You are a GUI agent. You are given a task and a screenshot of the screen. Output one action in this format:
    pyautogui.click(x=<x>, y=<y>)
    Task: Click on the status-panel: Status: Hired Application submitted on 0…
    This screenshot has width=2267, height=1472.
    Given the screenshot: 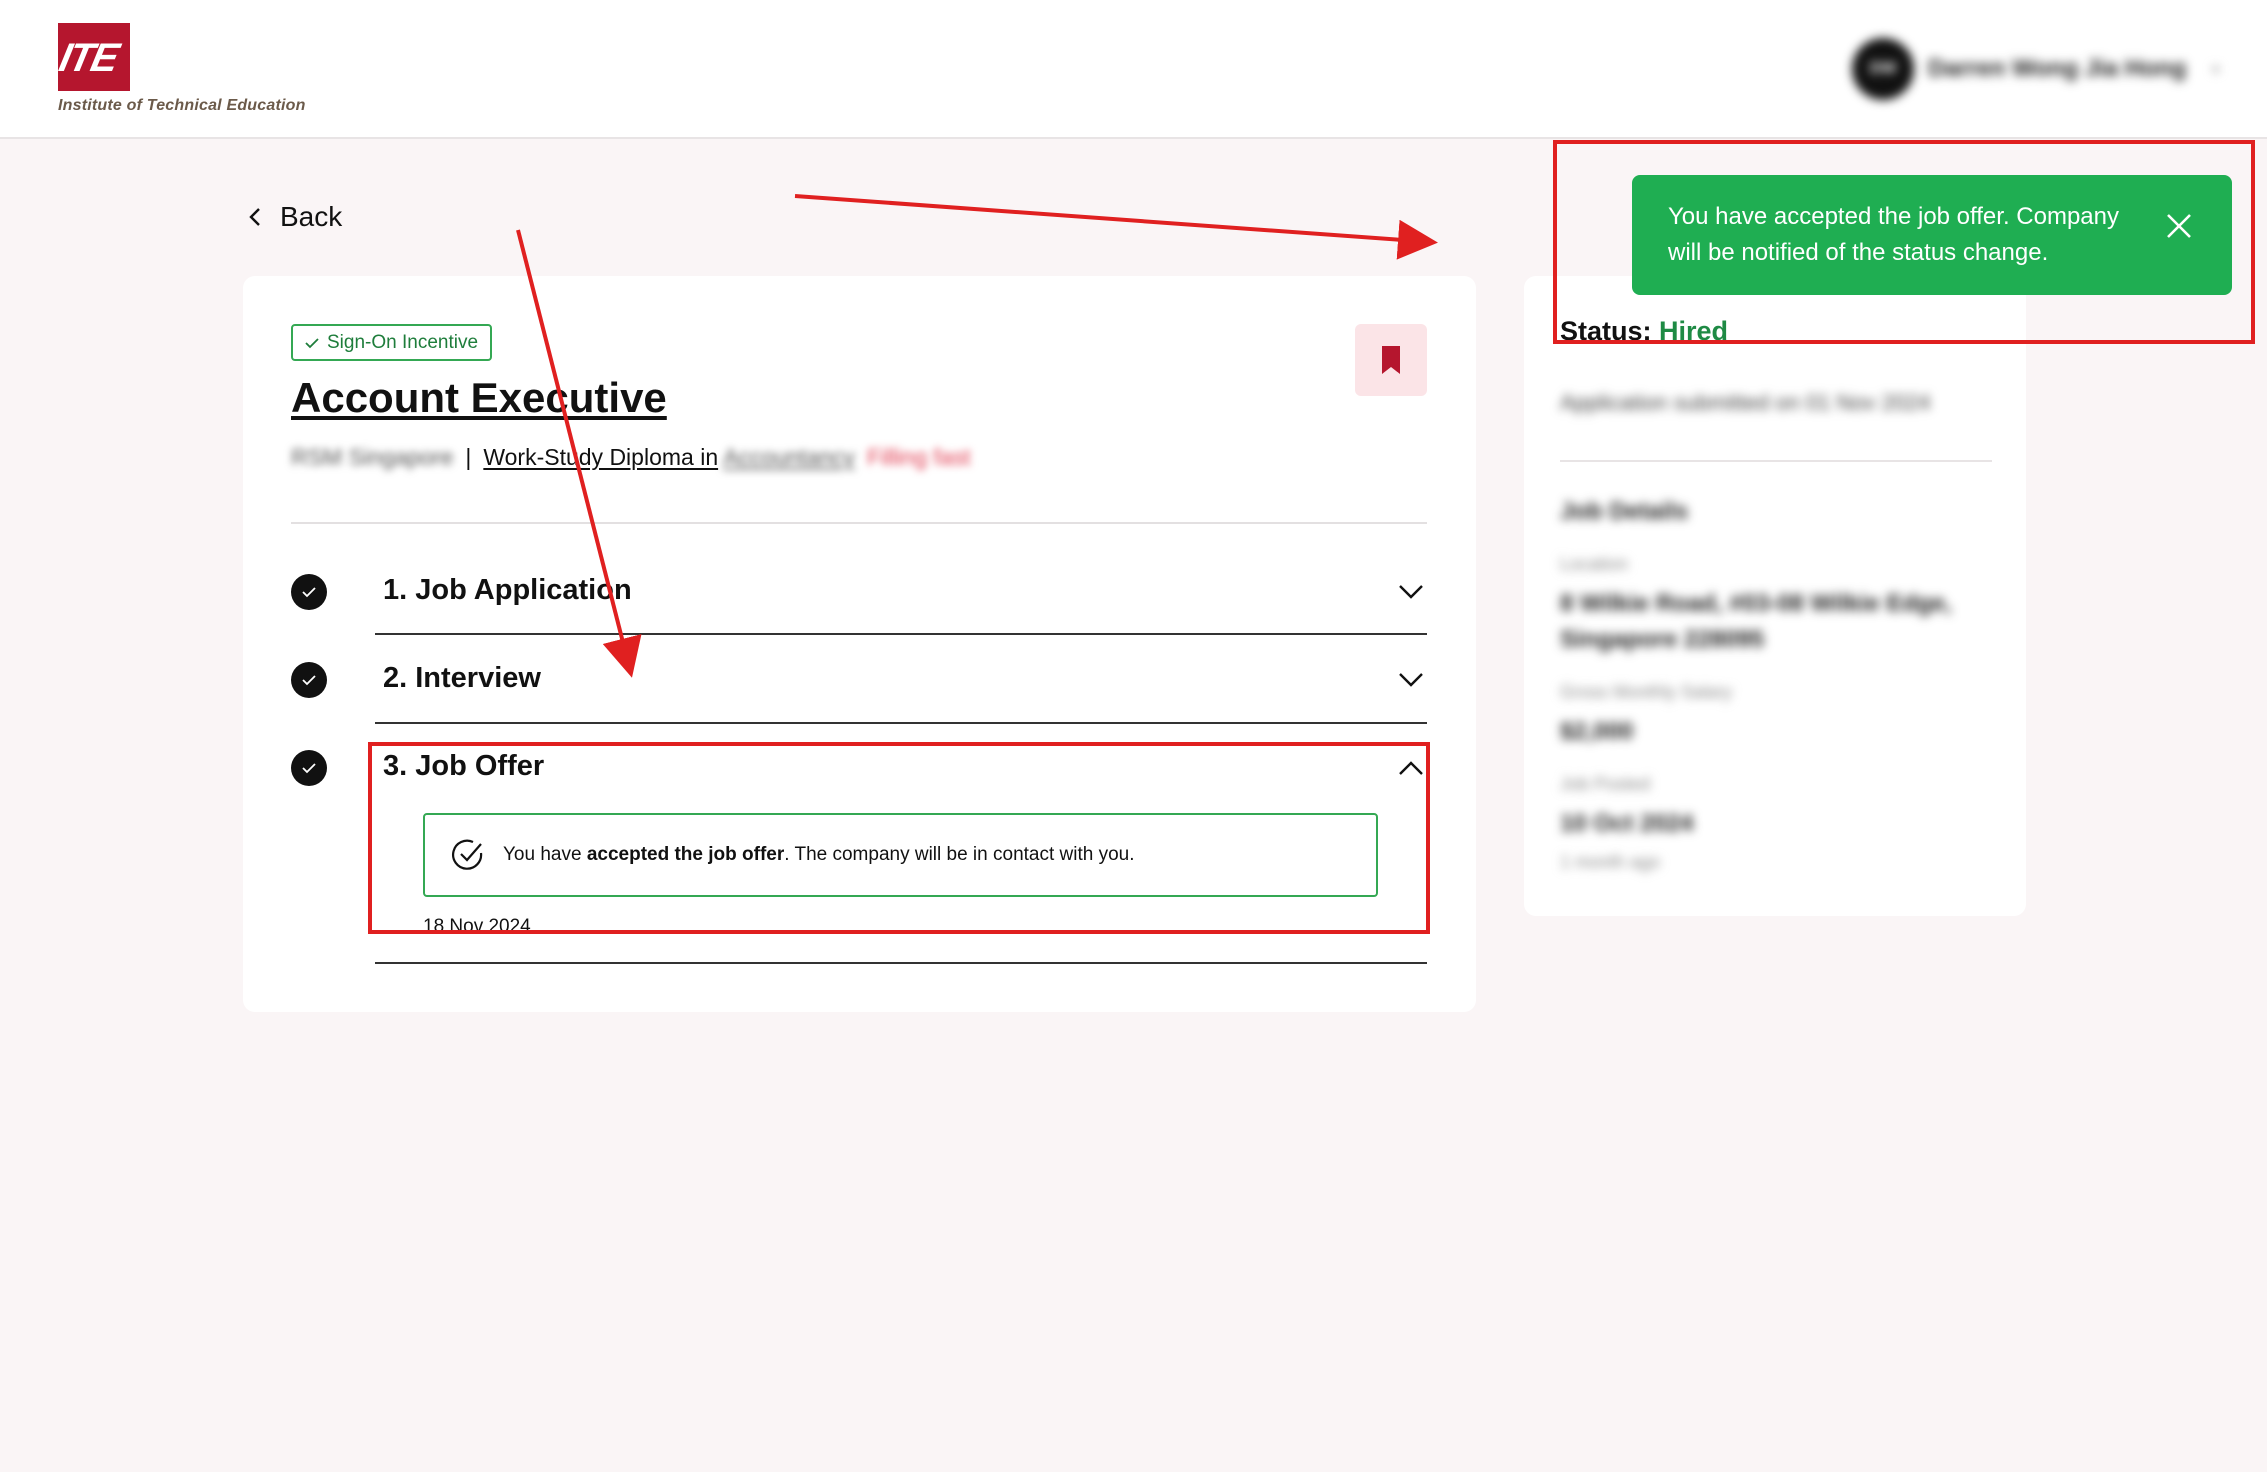 What is the action you would take?
    pyautogui.click(x=1775, y=596)
    